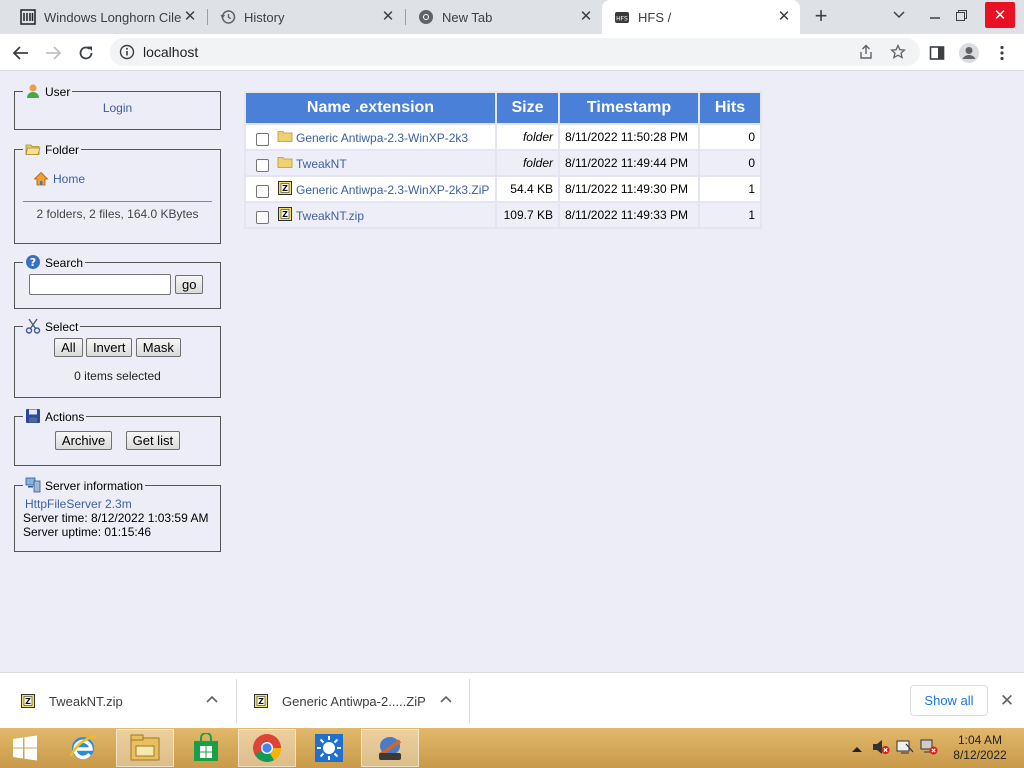  I want to click on bookmark-star-icon, so click(898, 51).